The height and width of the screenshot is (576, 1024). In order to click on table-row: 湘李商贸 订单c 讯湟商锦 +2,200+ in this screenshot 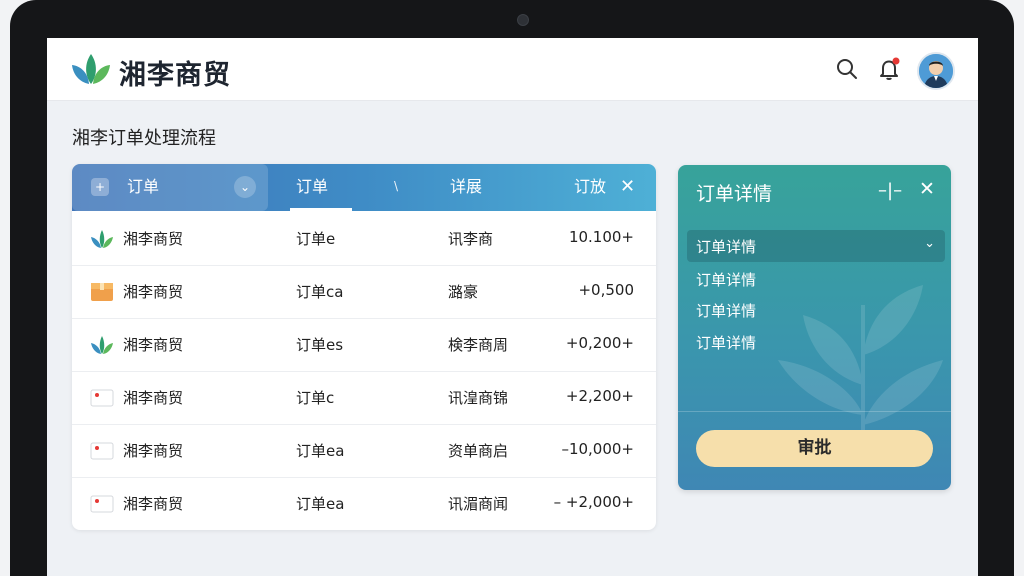, I will do `click(364, 398)`.